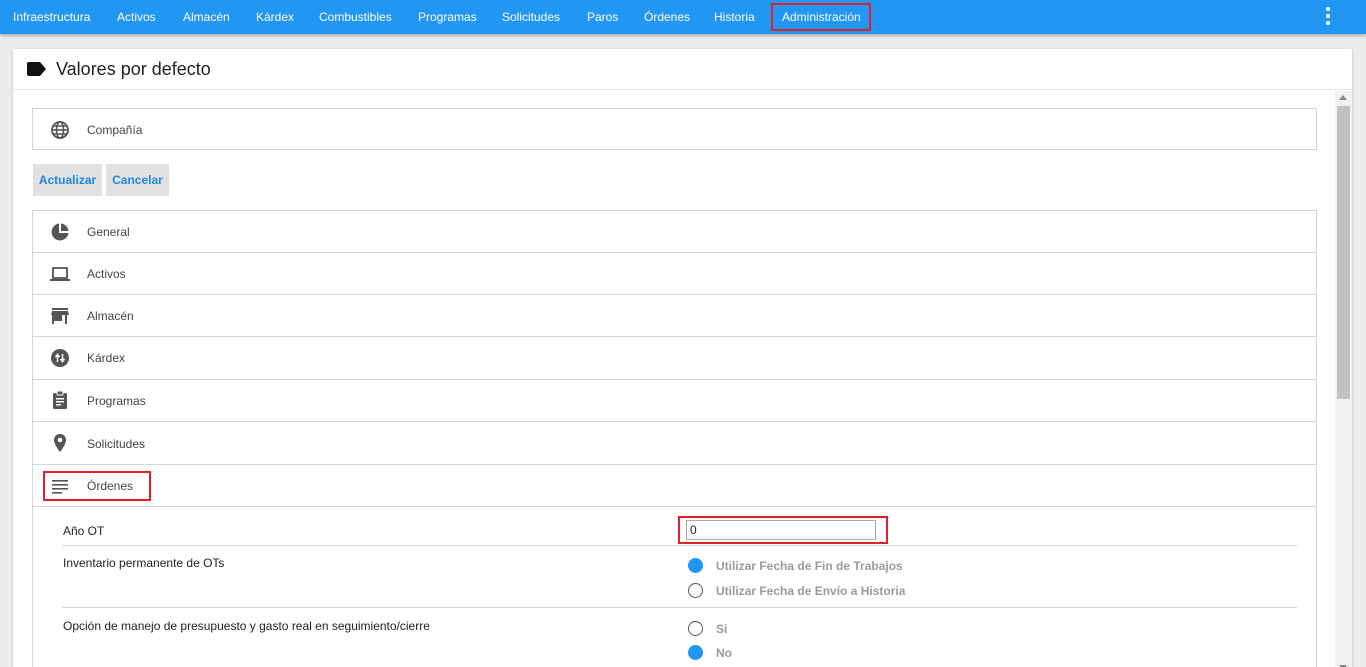  What do you see at coordinates (674, 316) in the screenshot?
I see `section-almacen: Almacén` at bounding box center [674, 316].